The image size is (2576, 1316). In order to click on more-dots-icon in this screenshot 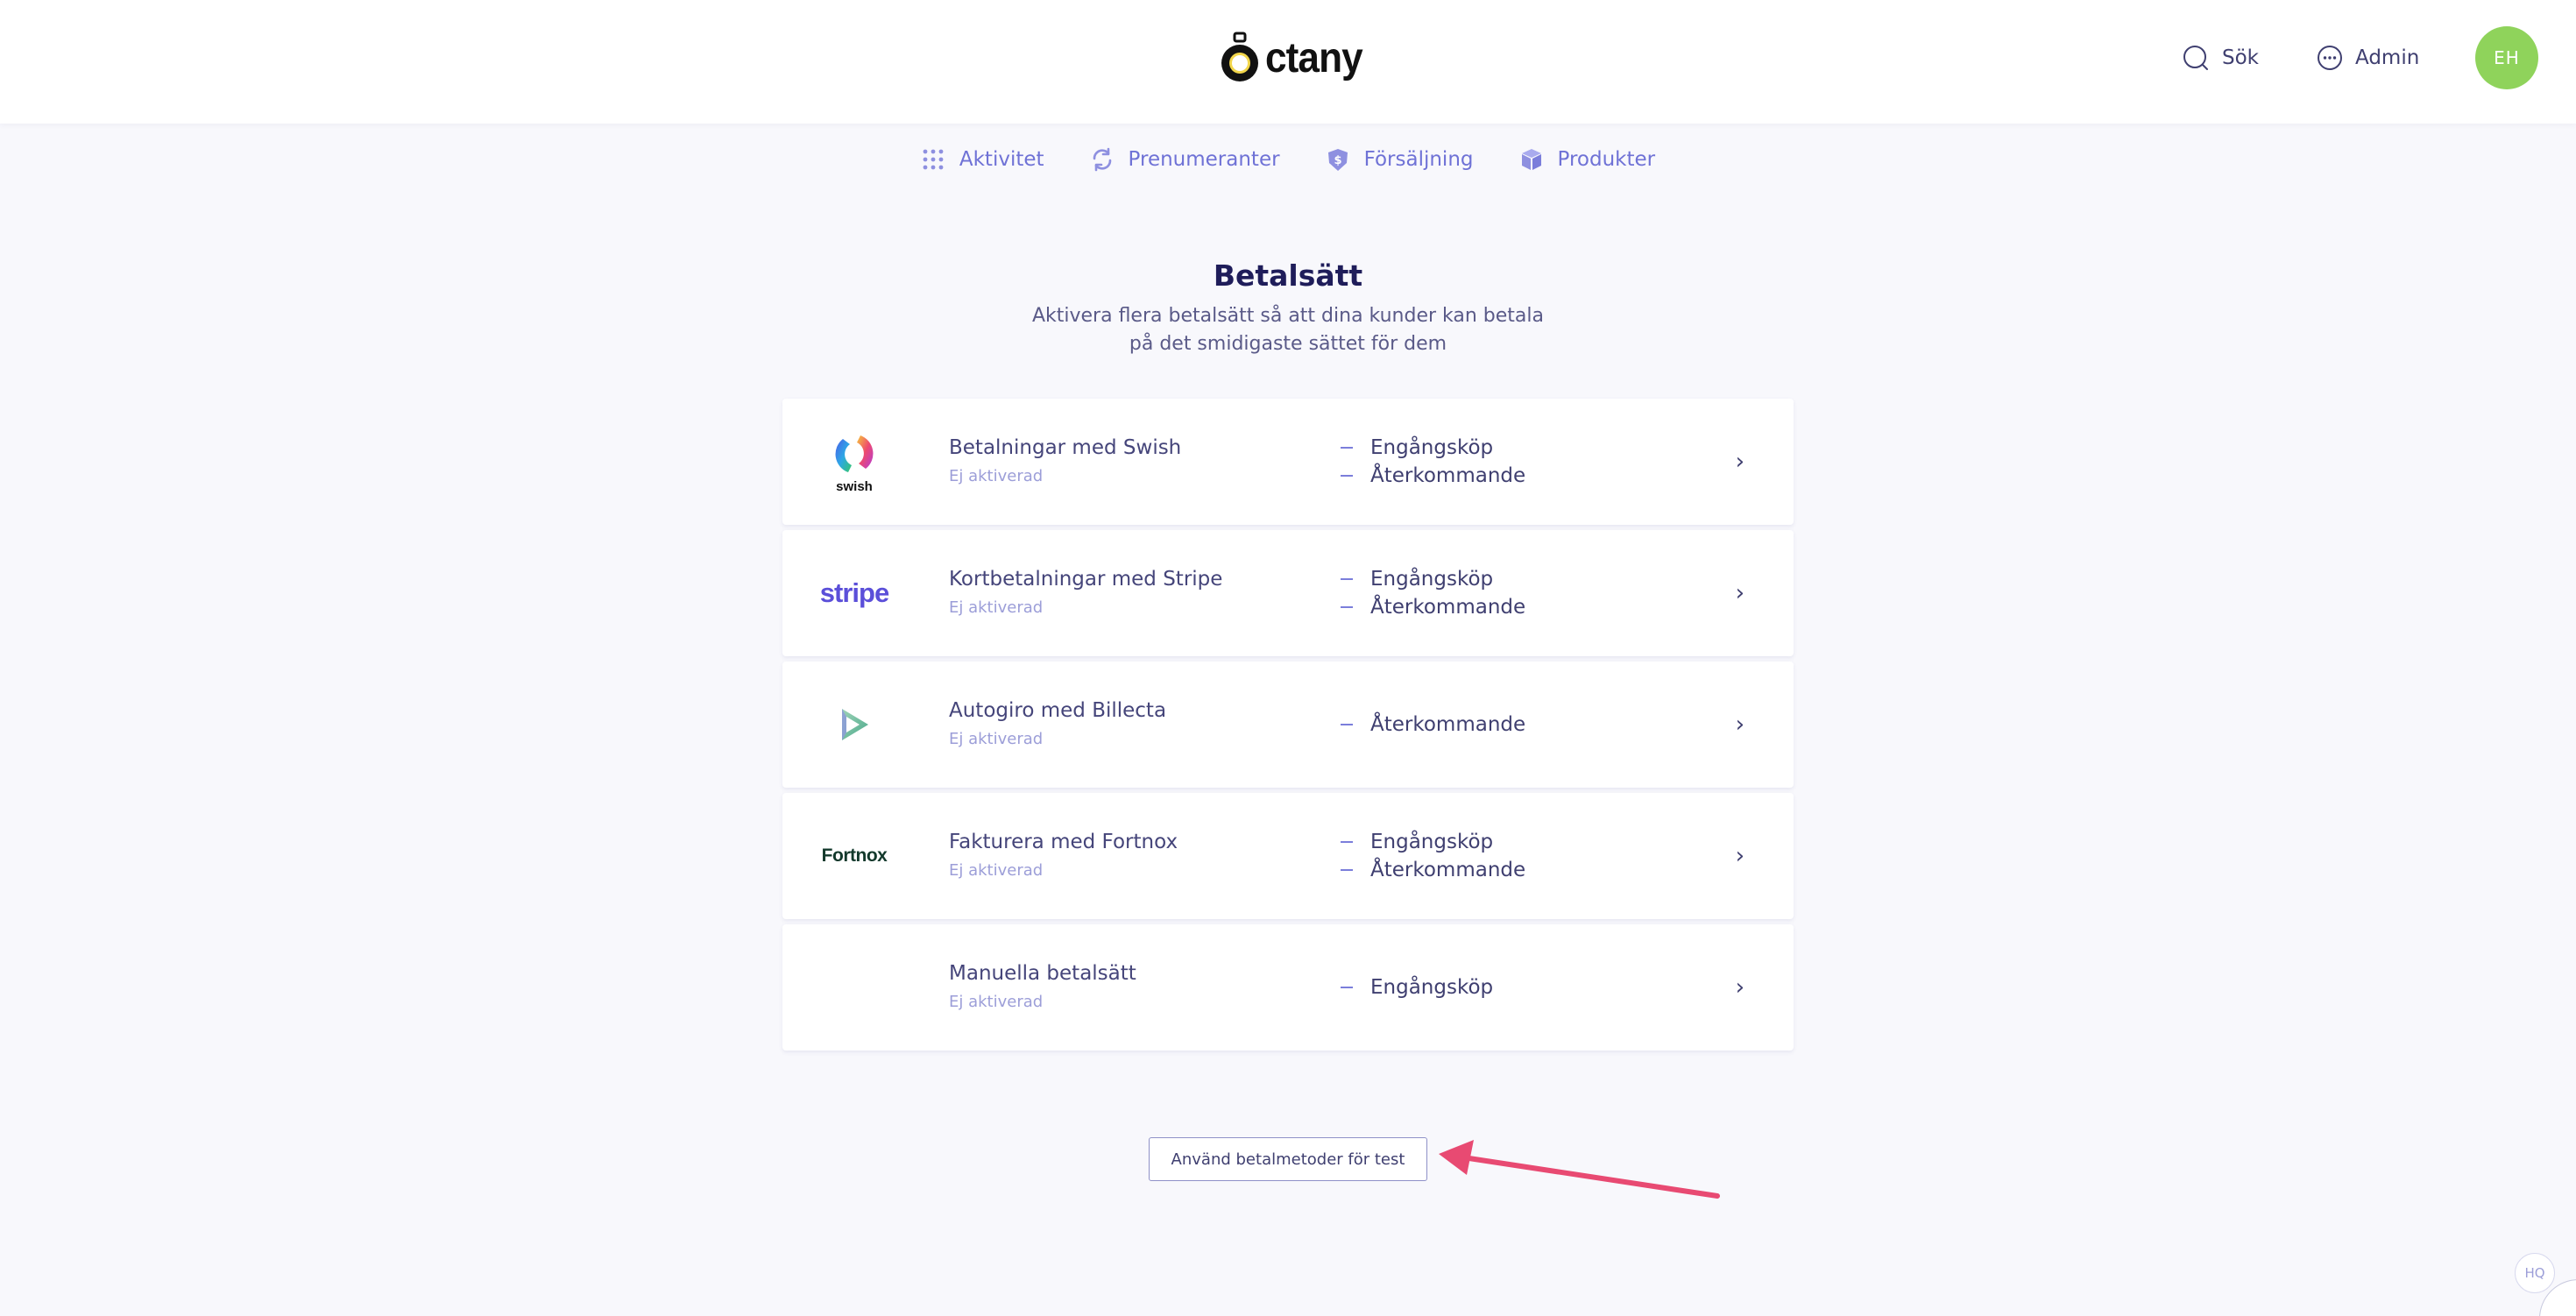, I will do `click(2330, 58)`.